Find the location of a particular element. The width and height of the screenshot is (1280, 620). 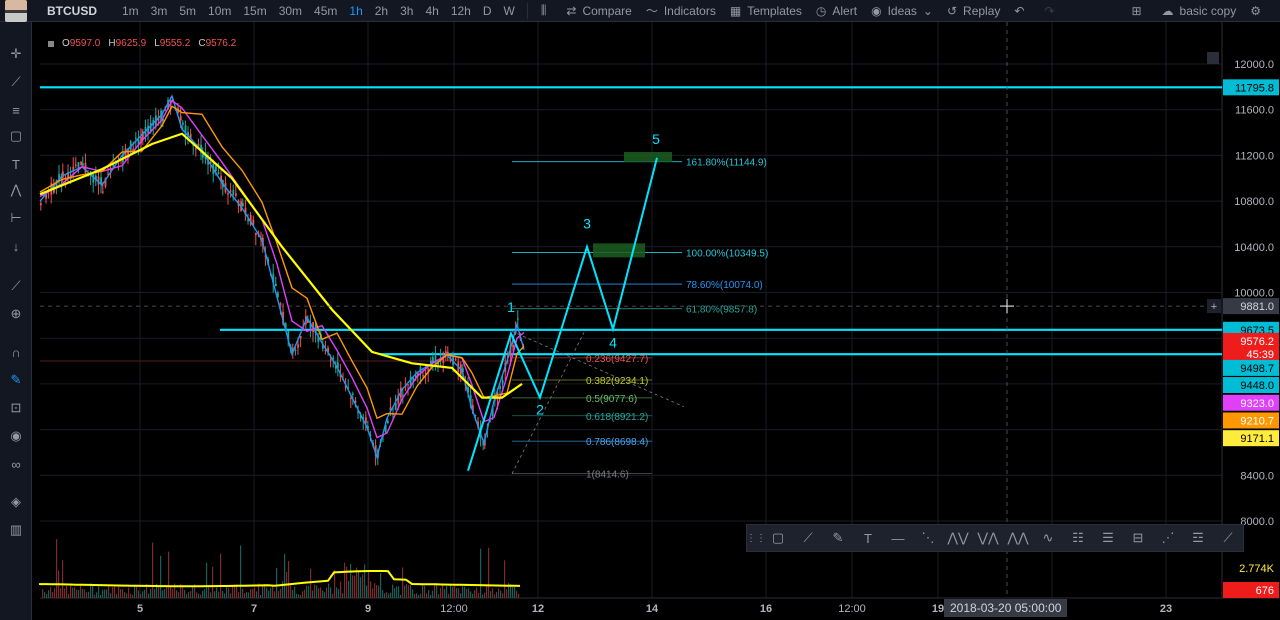

stay-in-drawing-tool: ✎ is located at coordinates (16, 380).